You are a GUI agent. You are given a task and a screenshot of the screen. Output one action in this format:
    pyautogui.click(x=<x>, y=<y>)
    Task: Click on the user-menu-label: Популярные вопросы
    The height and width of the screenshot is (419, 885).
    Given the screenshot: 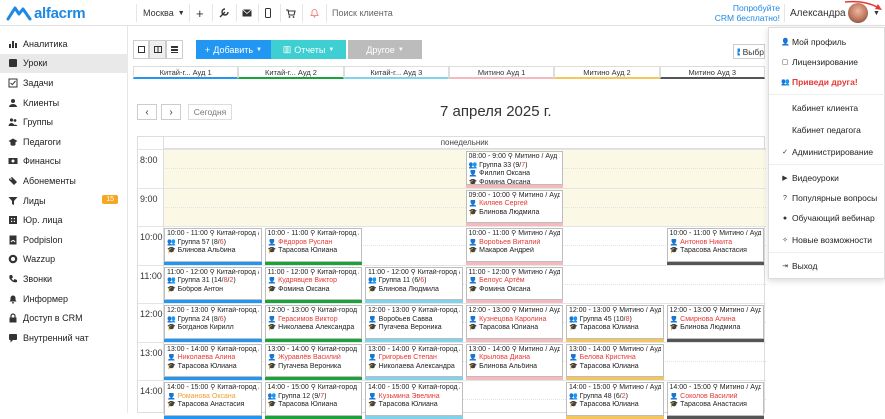 What is the action you would take?
    pyautogui.click(x=835, y=198)
    